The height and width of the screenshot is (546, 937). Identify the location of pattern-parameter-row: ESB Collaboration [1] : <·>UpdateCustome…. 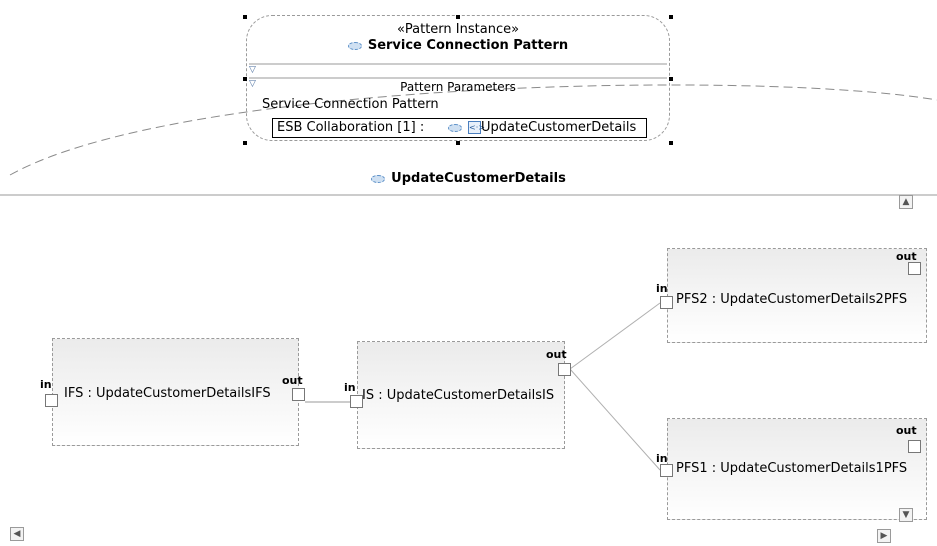
(459, 128).